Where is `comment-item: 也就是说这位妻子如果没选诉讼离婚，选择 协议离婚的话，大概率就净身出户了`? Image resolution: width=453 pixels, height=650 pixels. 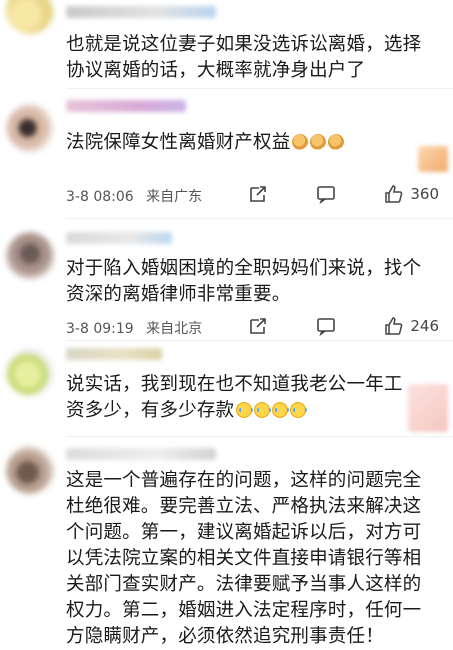
comment-item: 也就是说这位妻子如果没选诉讼离婚，选择 协议离婚的话，大概率就净身出户了 is located at coordinates (226, 45).